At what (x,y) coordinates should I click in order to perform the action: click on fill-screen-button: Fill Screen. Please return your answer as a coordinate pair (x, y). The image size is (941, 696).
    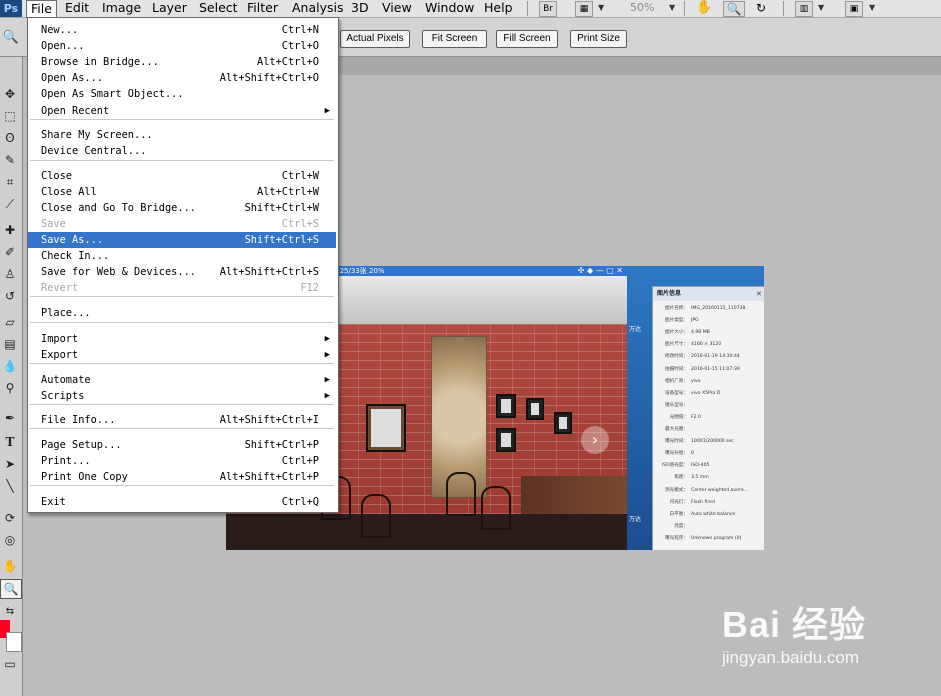
    Looking at the image, I should click on (527, 39).